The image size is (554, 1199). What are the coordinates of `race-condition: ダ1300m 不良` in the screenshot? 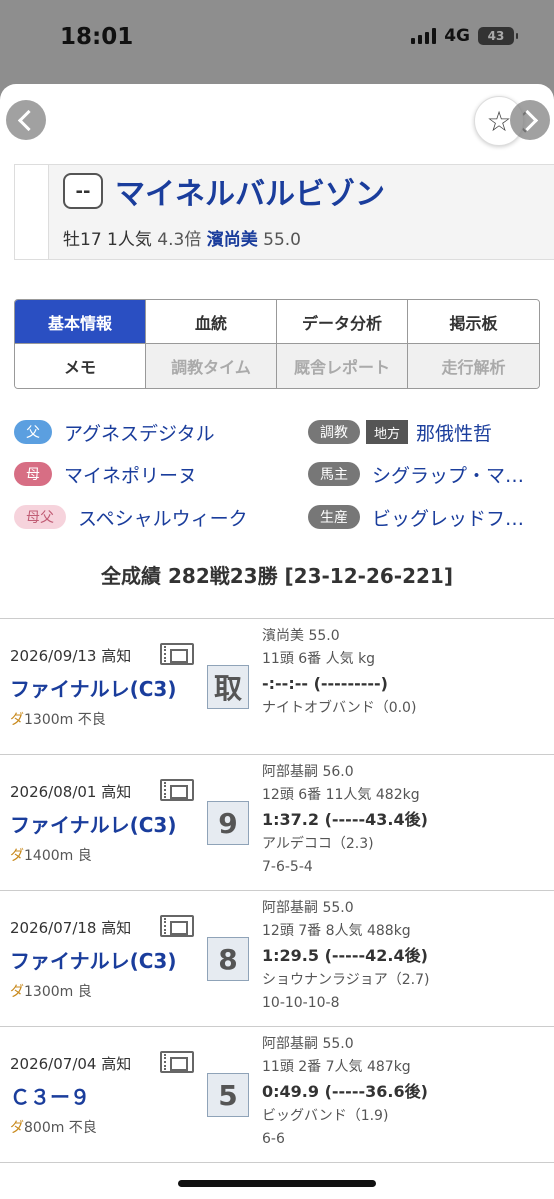 It's located at (58, 719).